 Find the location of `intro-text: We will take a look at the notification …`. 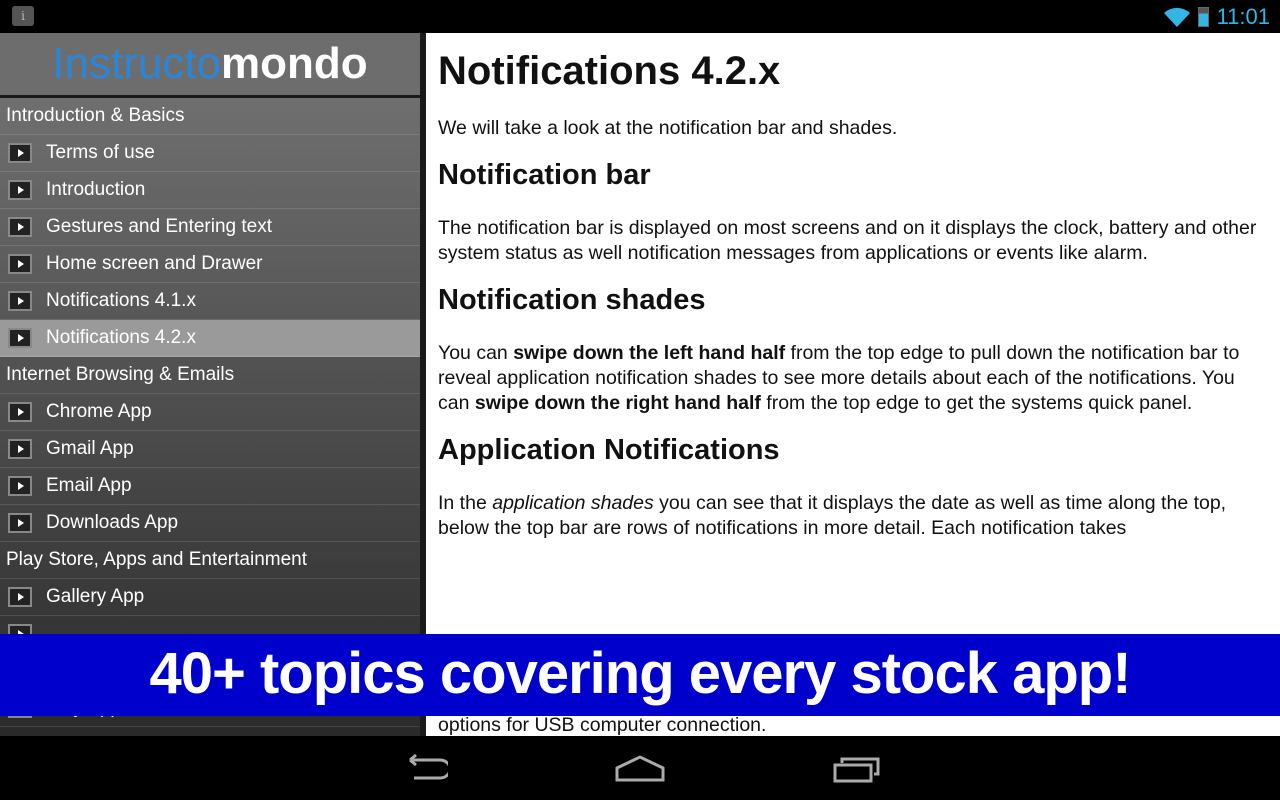

intro-text: We will take a look at the notification … is located at coordinates (668, 128).